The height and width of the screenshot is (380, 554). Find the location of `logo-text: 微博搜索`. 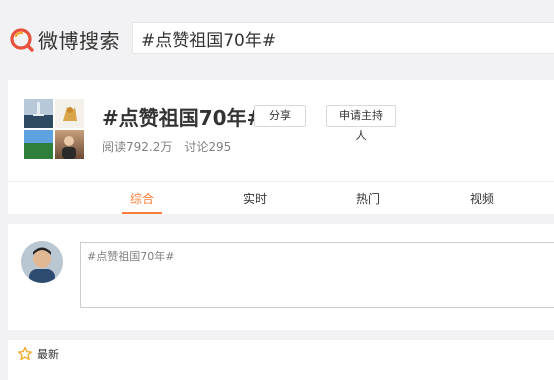

logo-text: 微博搜索 is located at coordinates (79, 40).